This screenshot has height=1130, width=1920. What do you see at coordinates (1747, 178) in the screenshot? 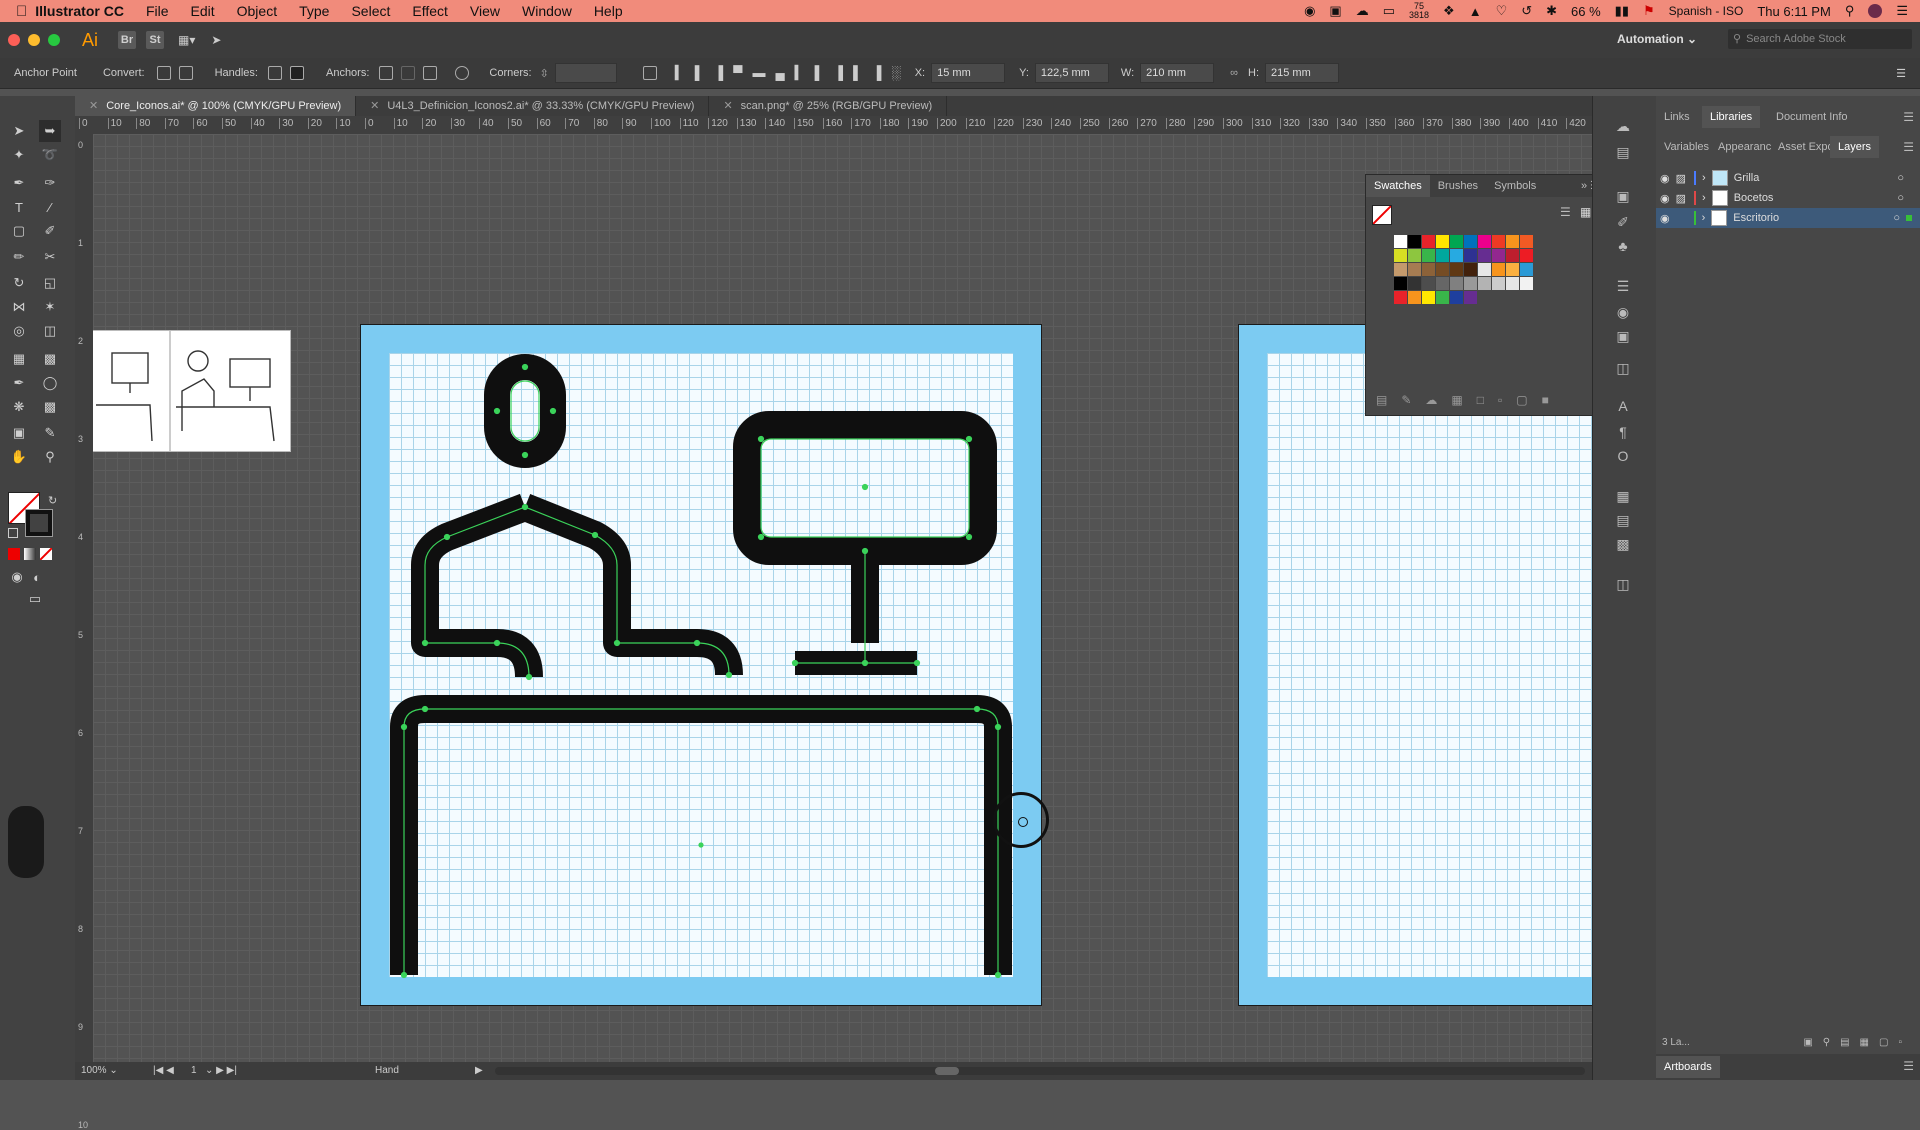
I see `layer-name: Grilla` at bounding box center [1747, 178].